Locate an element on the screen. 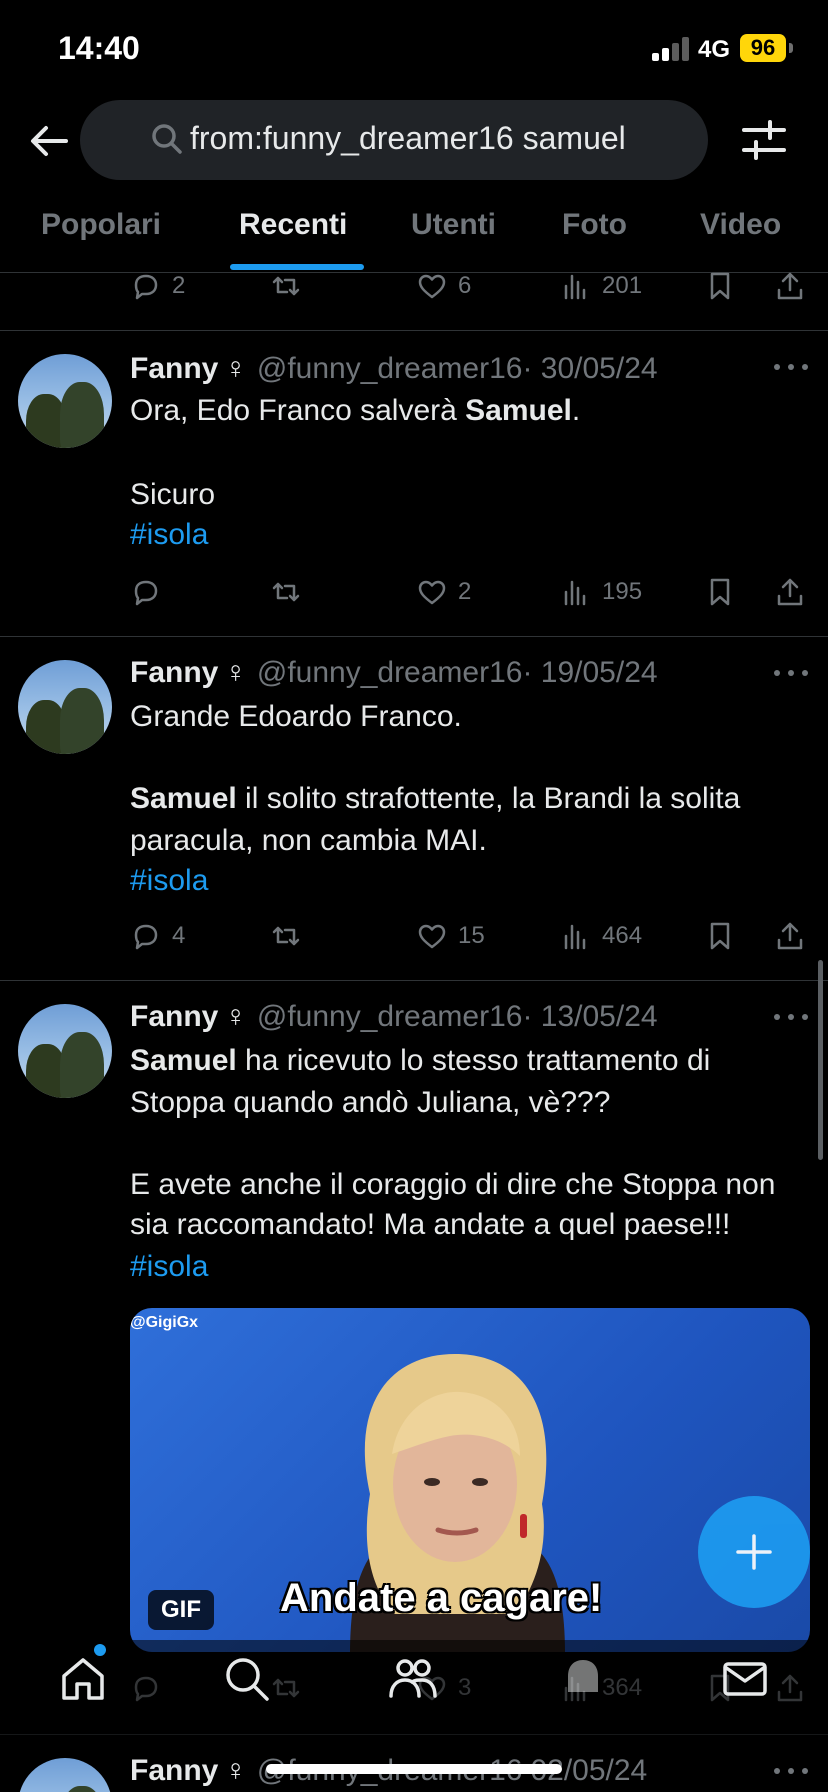 The width and height of the screenshot is (828, 1792). reply-button: 2 is located at coordinates (157, 286).